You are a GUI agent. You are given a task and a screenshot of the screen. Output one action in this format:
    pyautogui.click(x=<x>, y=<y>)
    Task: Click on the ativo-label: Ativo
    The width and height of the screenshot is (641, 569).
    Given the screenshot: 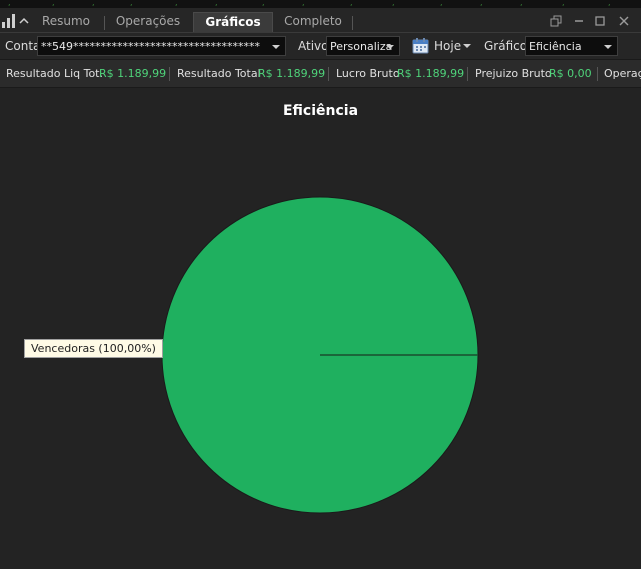 What is the action you would take?
    pyautogui.click(x=313, y=46)
    